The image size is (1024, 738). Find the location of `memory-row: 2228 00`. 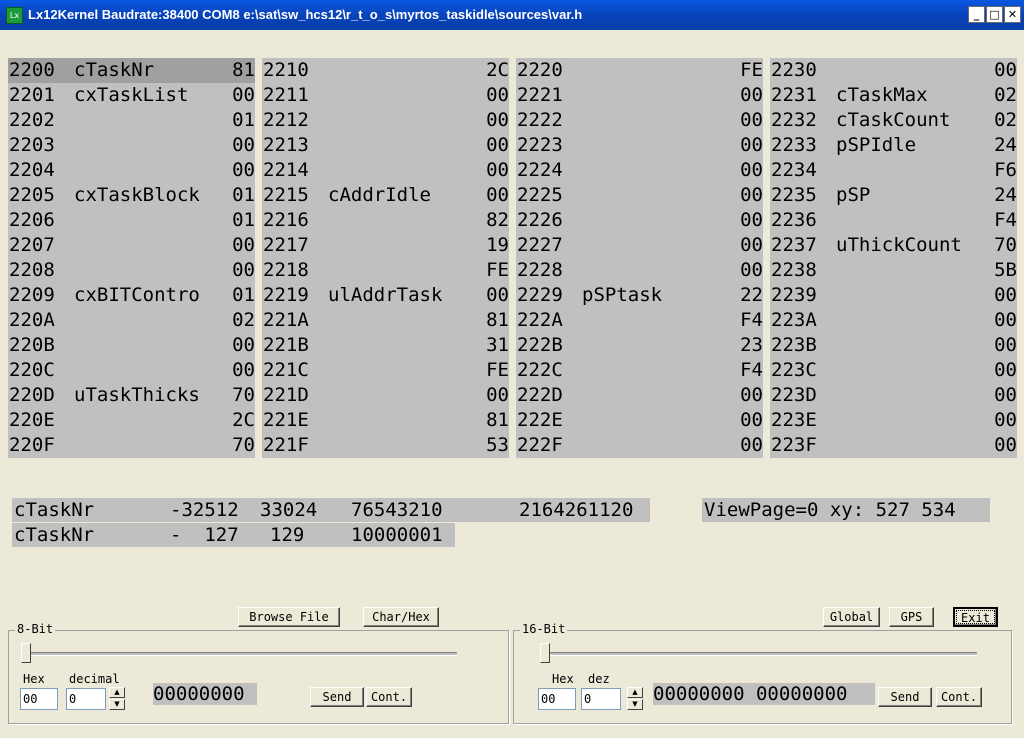

memory-row: 2228 00 is located at coordinates (639, 270).